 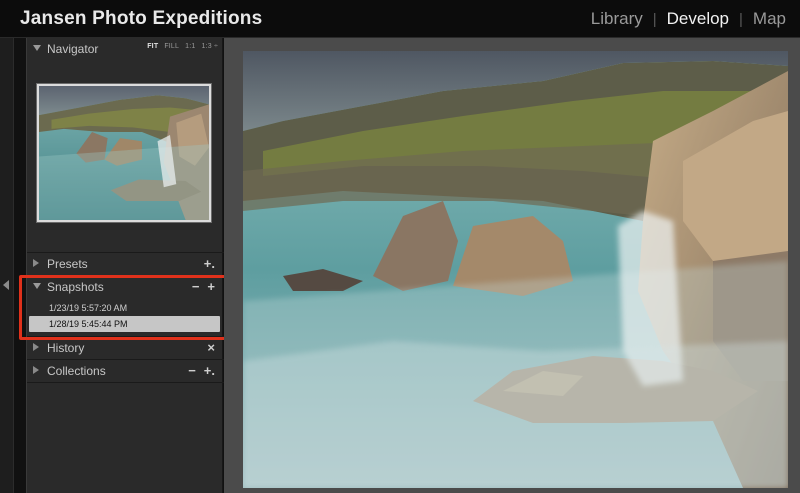 I want to click on add-preset-icon: +., so click(x=209, y=263).